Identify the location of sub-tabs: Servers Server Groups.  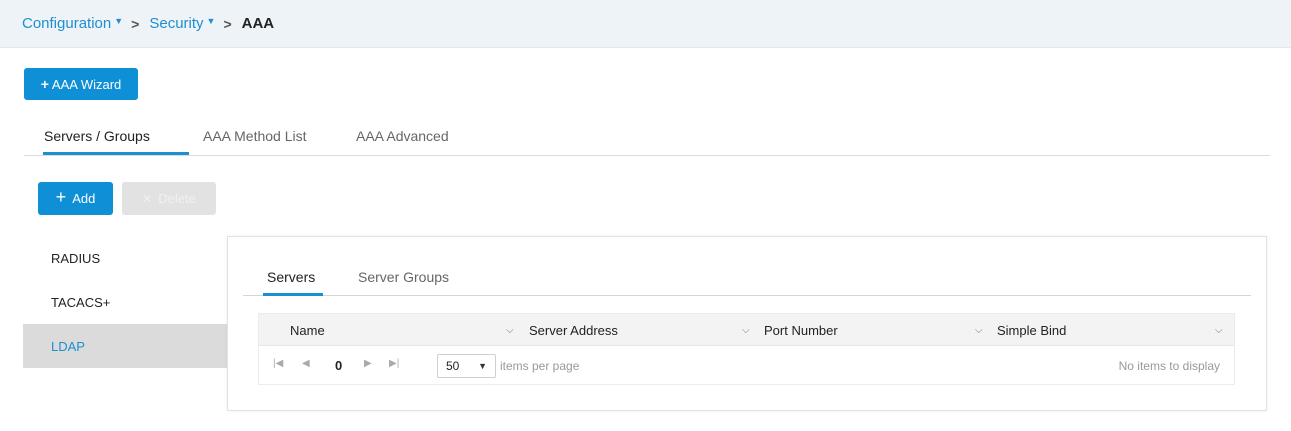
(747, 276).